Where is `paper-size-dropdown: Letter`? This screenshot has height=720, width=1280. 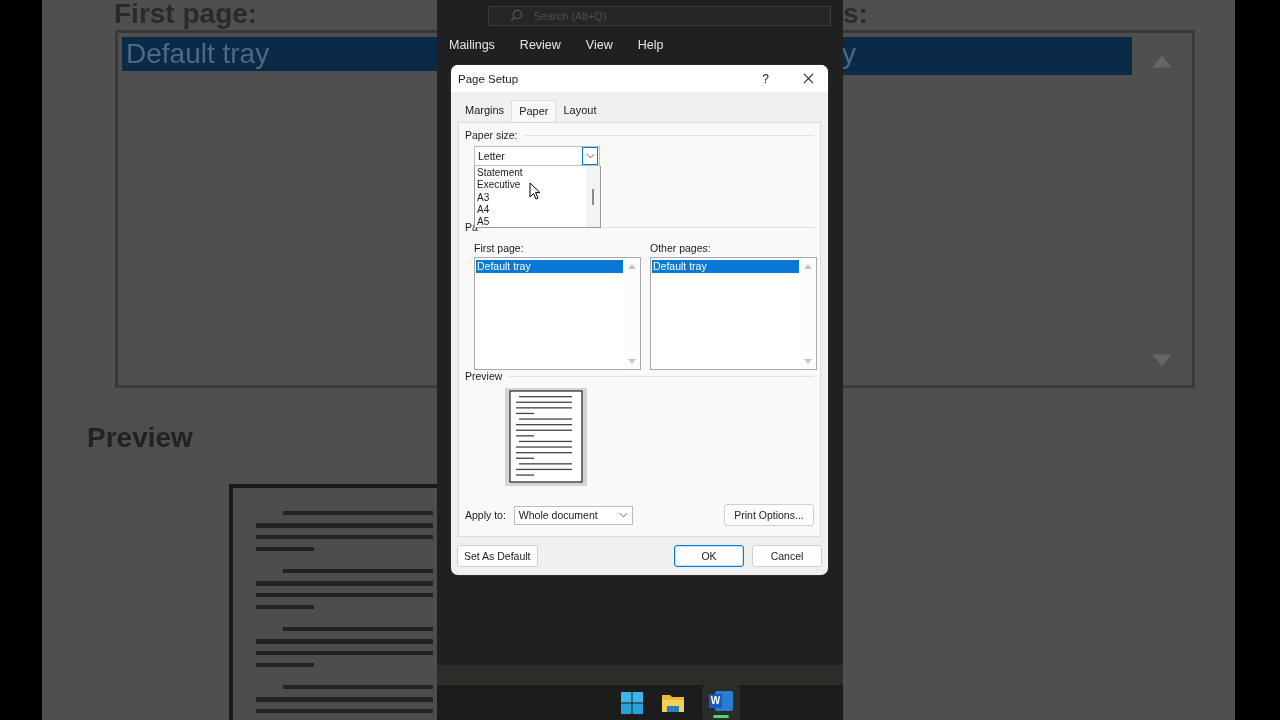 paper-size-dropdown: Letter is located at coordinates (537, 156).